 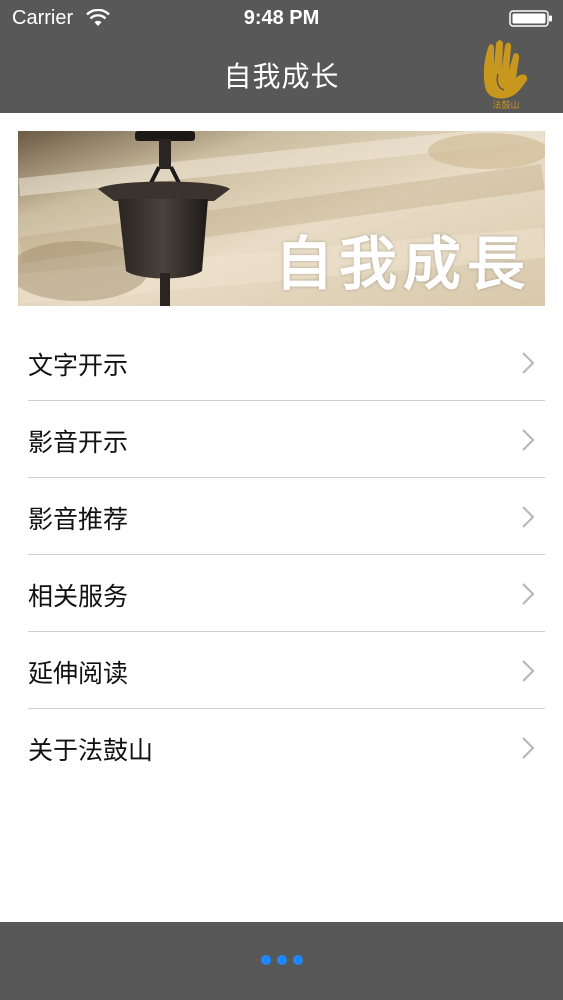 I want to click on more-dots-icon, so click(x=281, y=960).